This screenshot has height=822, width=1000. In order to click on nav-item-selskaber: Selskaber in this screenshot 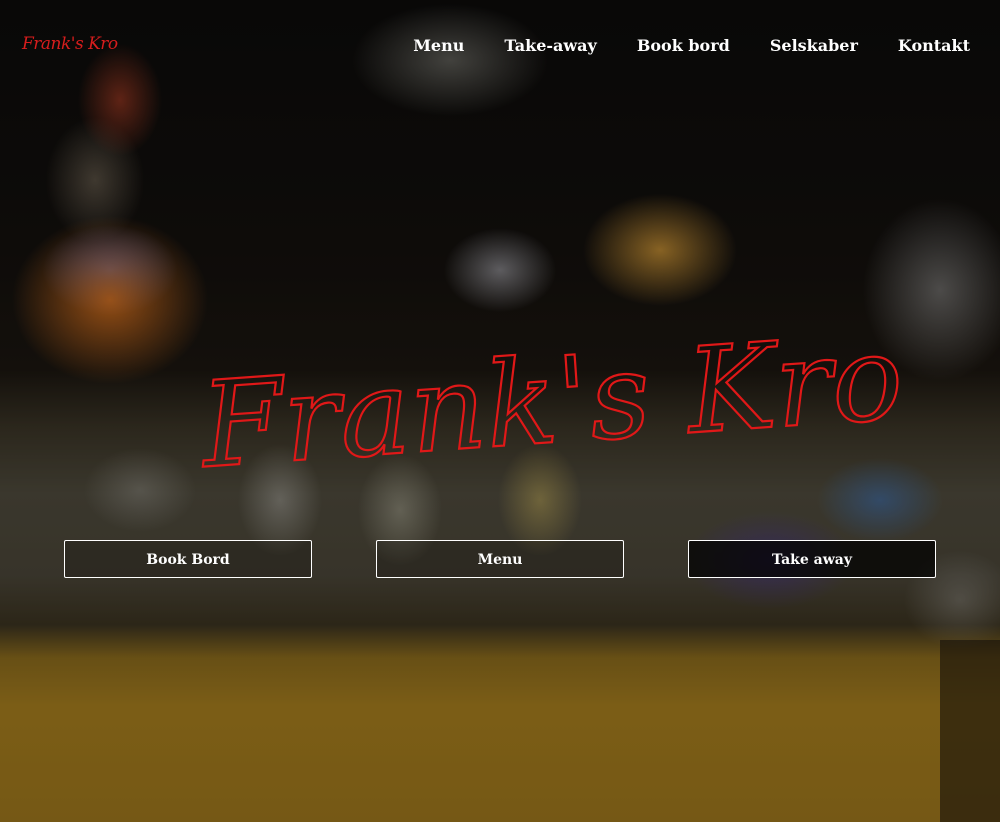, I will do `click(814, 45)`.